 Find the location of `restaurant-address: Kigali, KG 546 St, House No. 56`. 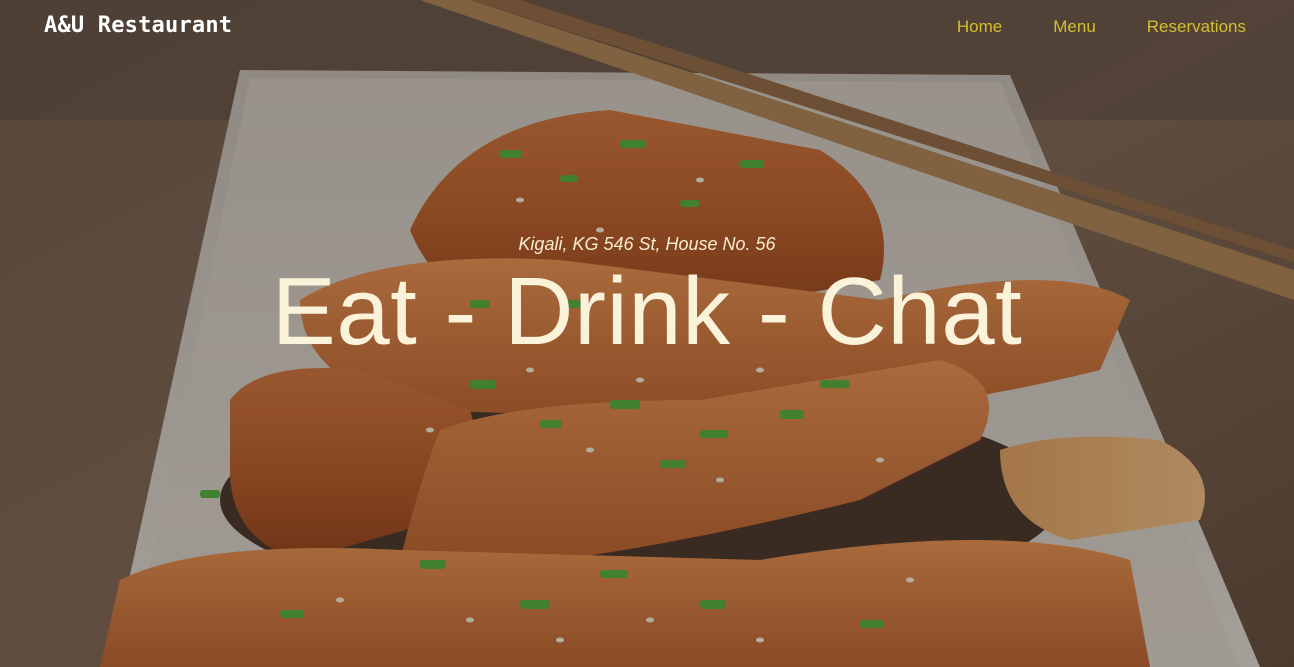

restaurant-address: Kigali, KG 546 St, House No. 56 is located at coordinates (647, 244).